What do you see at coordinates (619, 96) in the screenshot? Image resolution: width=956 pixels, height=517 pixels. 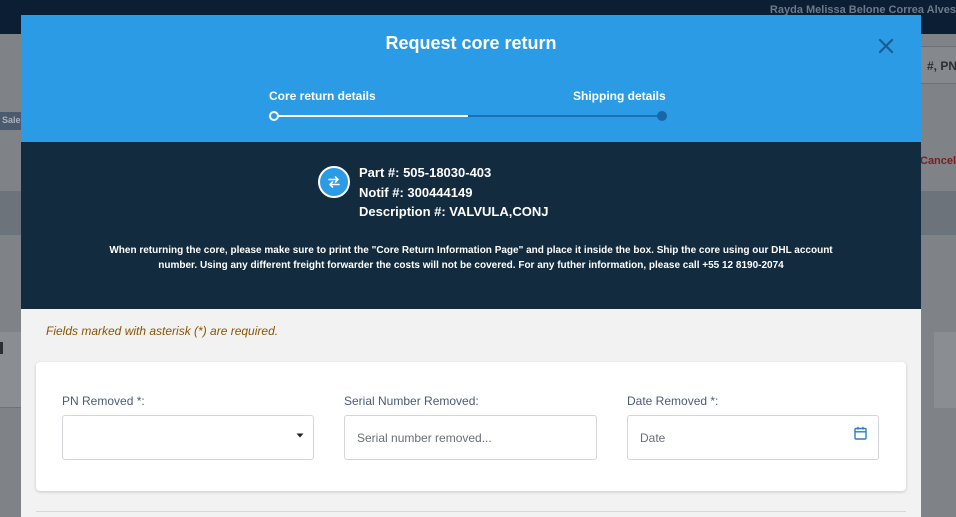 I see `step-shipping-details: Shipping details` at bounding box center [619, 96].